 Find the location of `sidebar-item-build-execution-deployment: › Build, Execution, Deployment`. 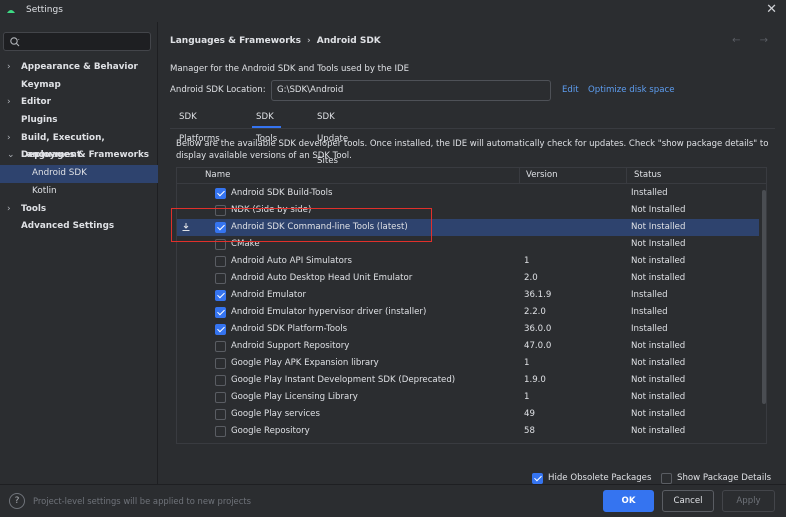

sidebar-item-build-execution-deployment: › Build, Execution, Deployment is located at coordinates (79, 145).